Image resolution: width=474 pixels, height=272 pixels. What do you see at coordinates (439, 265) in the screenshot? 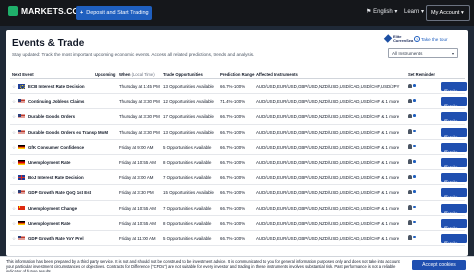
I see `accept-cookies-button: Accept cookies` at bounding box center [439, 265].